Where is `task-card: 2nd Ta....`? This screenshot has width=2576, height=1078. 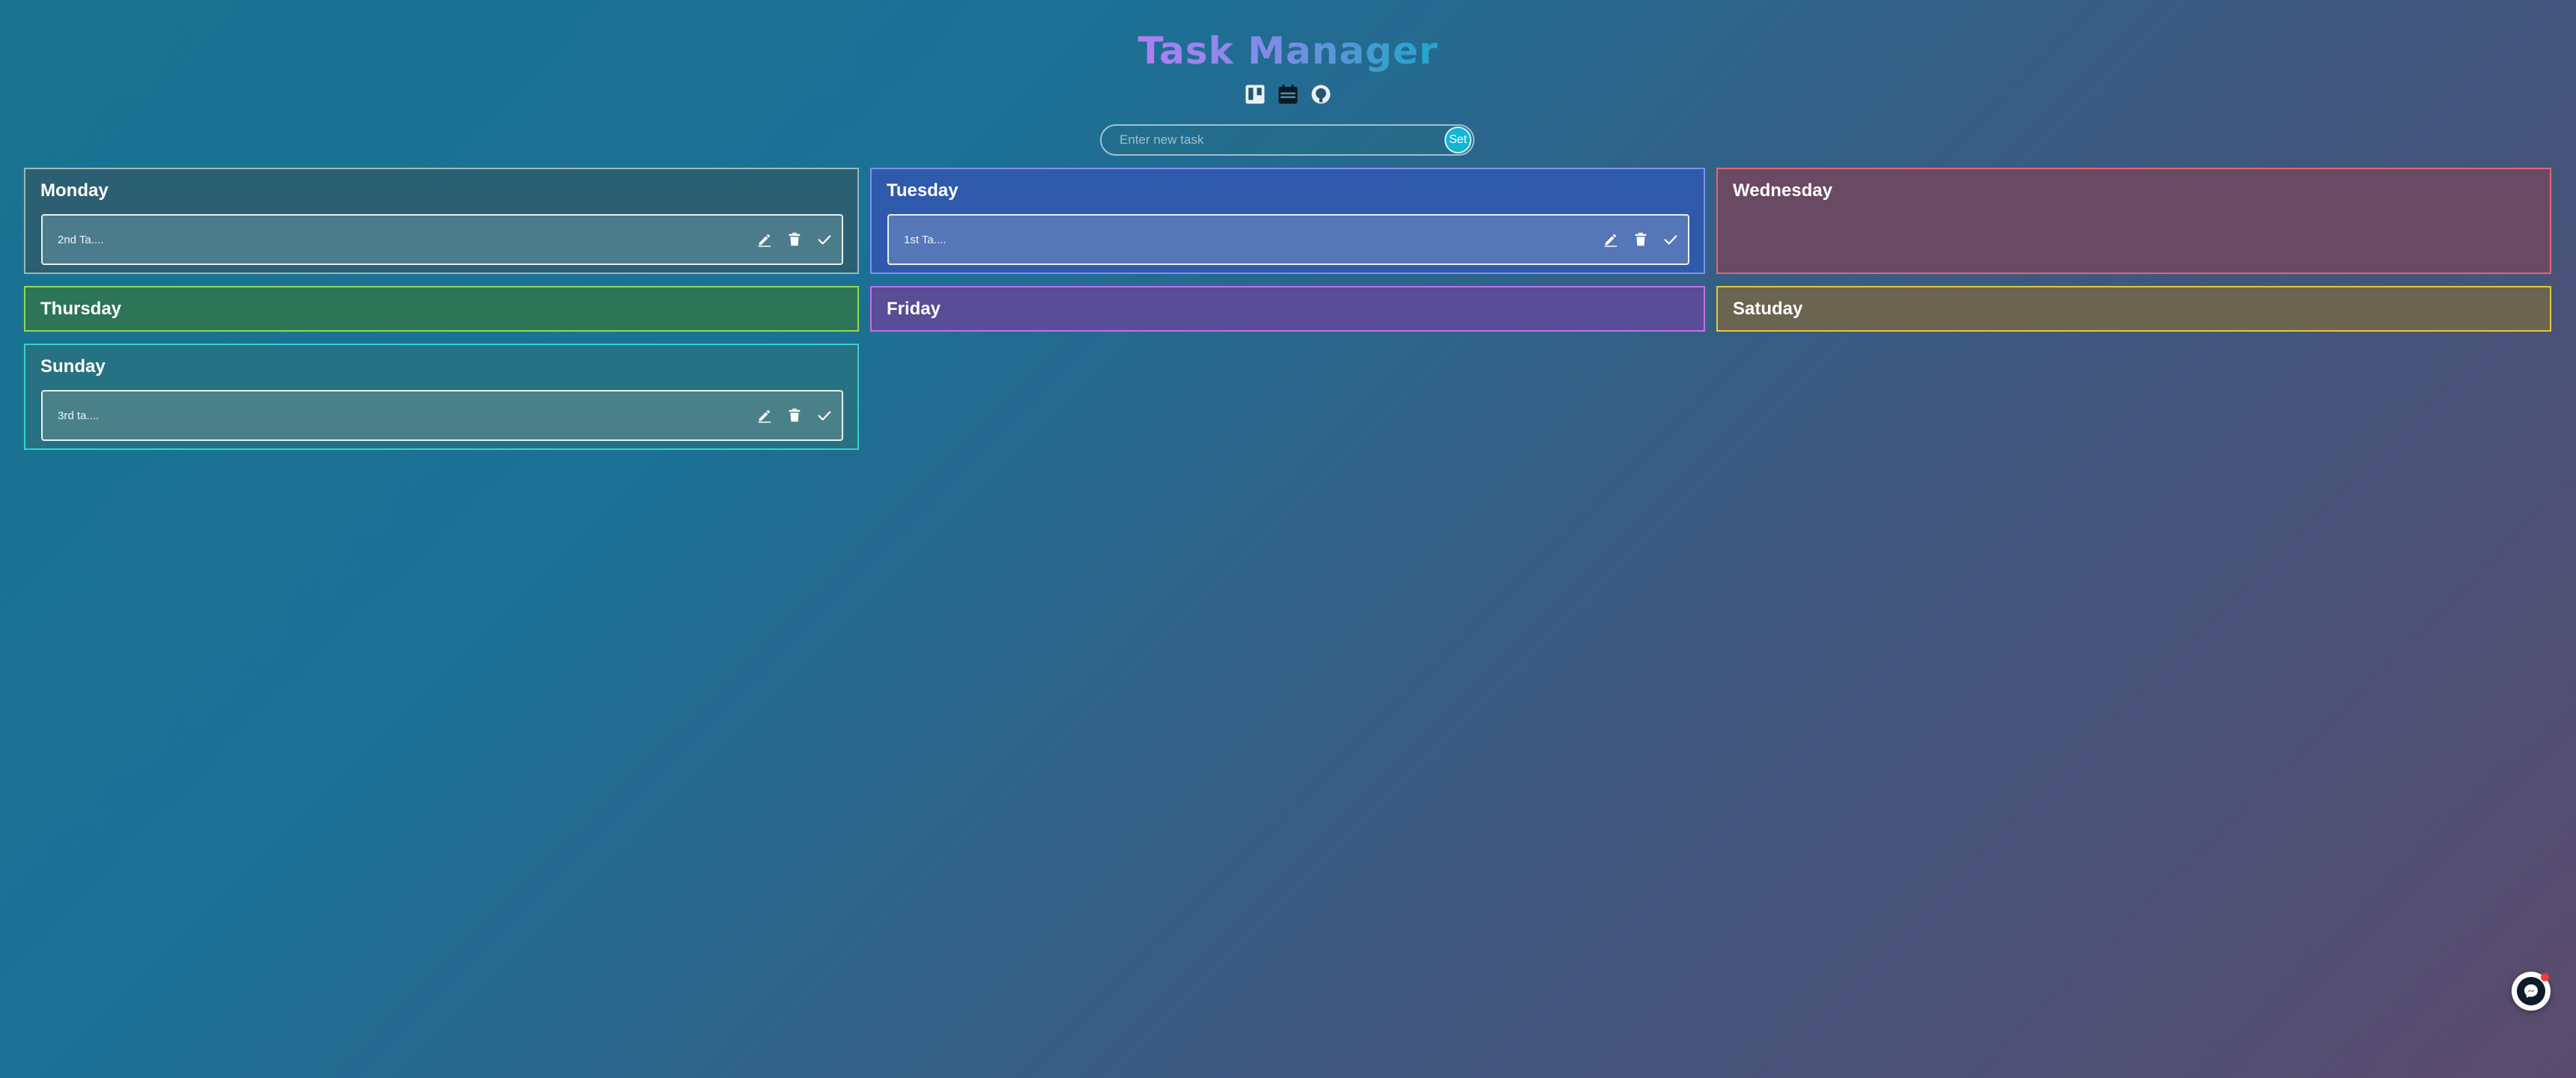 task-card: 2nd Ta.... is located at coordinates (442, 239).